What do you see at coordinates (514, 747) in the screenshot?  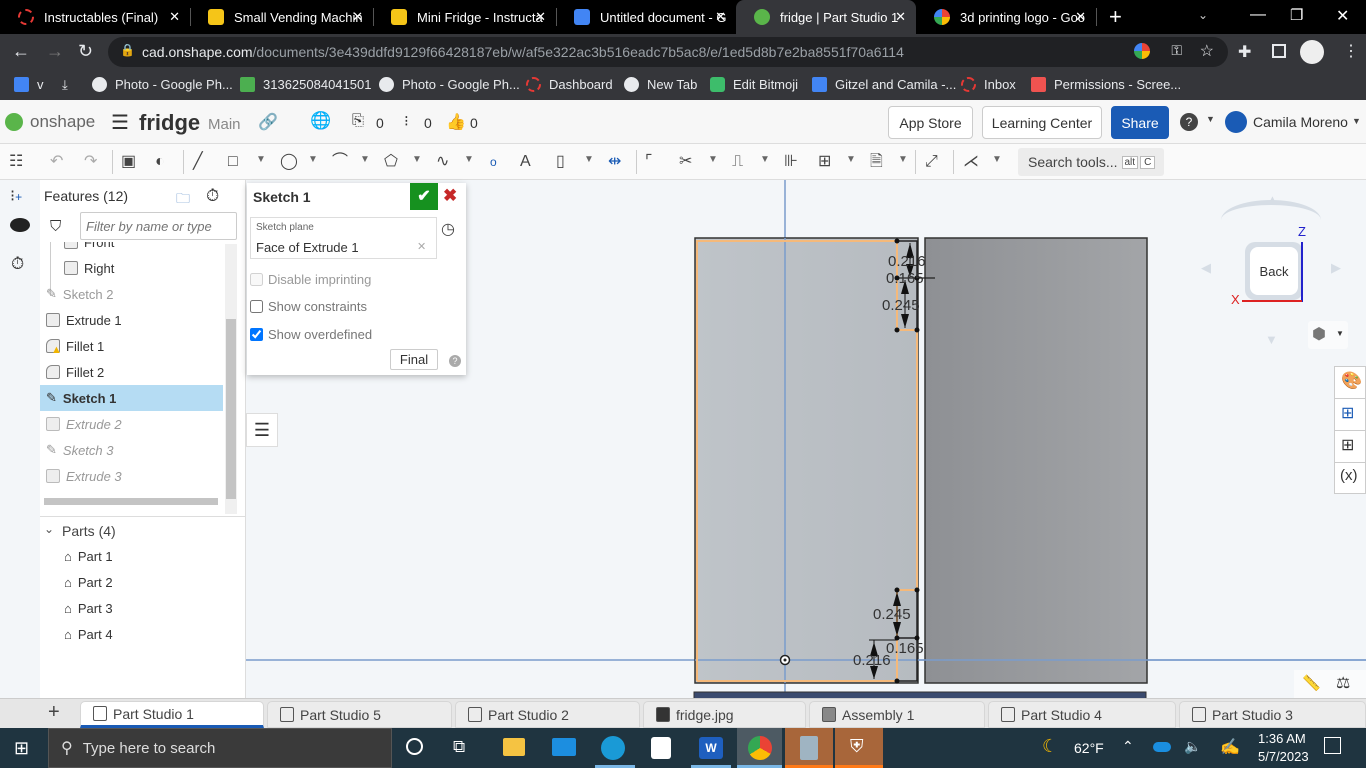 I see `file-explorer-icon` at bounding box center [514, 747].